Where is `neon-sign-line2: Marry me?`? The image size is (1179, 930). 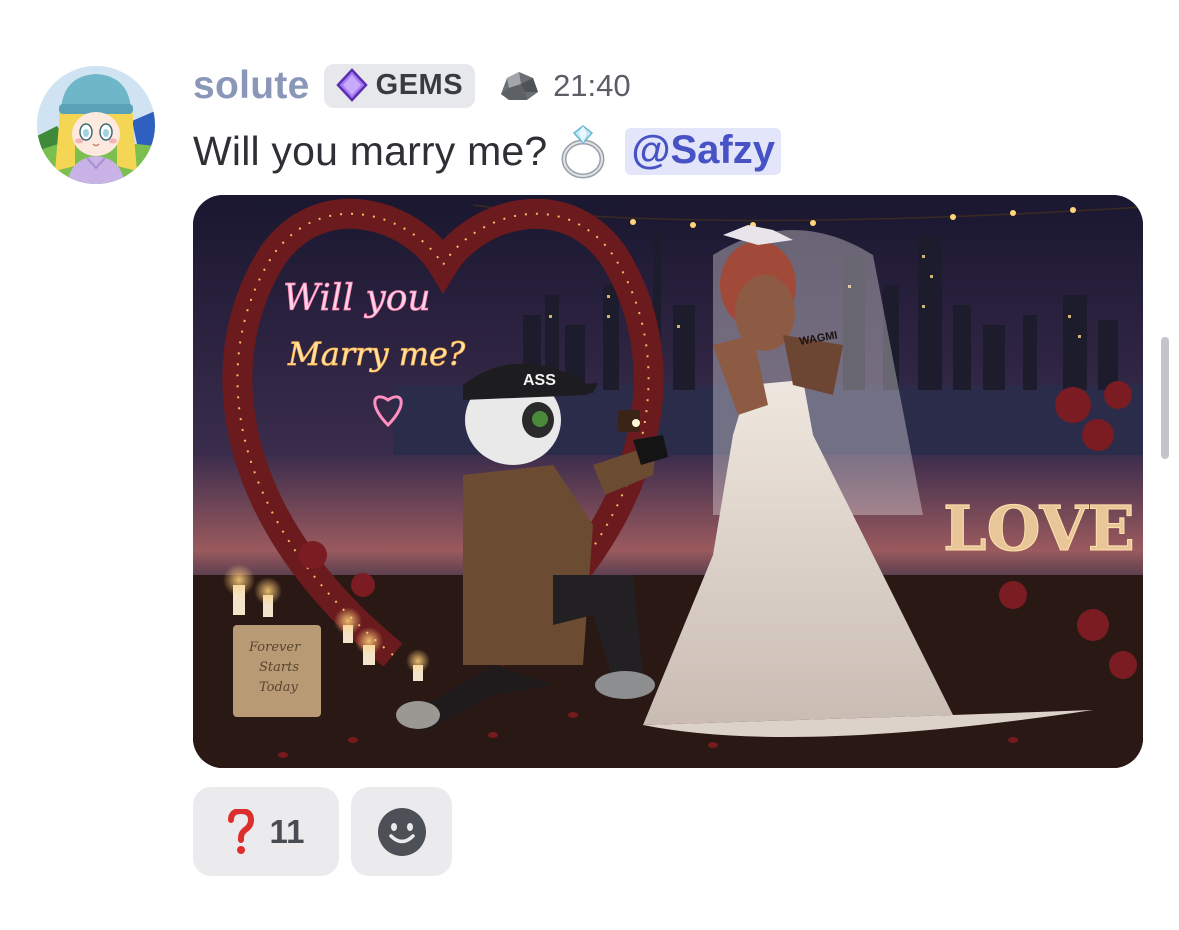 neon-sign-line2: Marry me? is located at coordinates (376, 354).